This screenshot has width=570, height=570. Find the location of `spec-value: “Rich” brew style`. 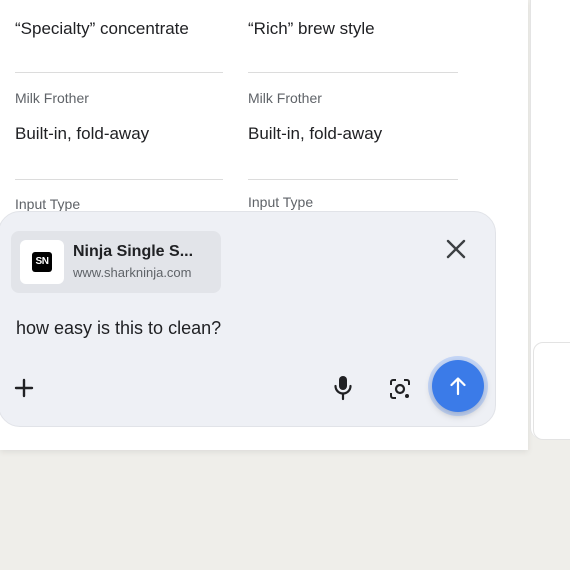

spec-value: “Rich” brew style is located at coordinates (311, 28).